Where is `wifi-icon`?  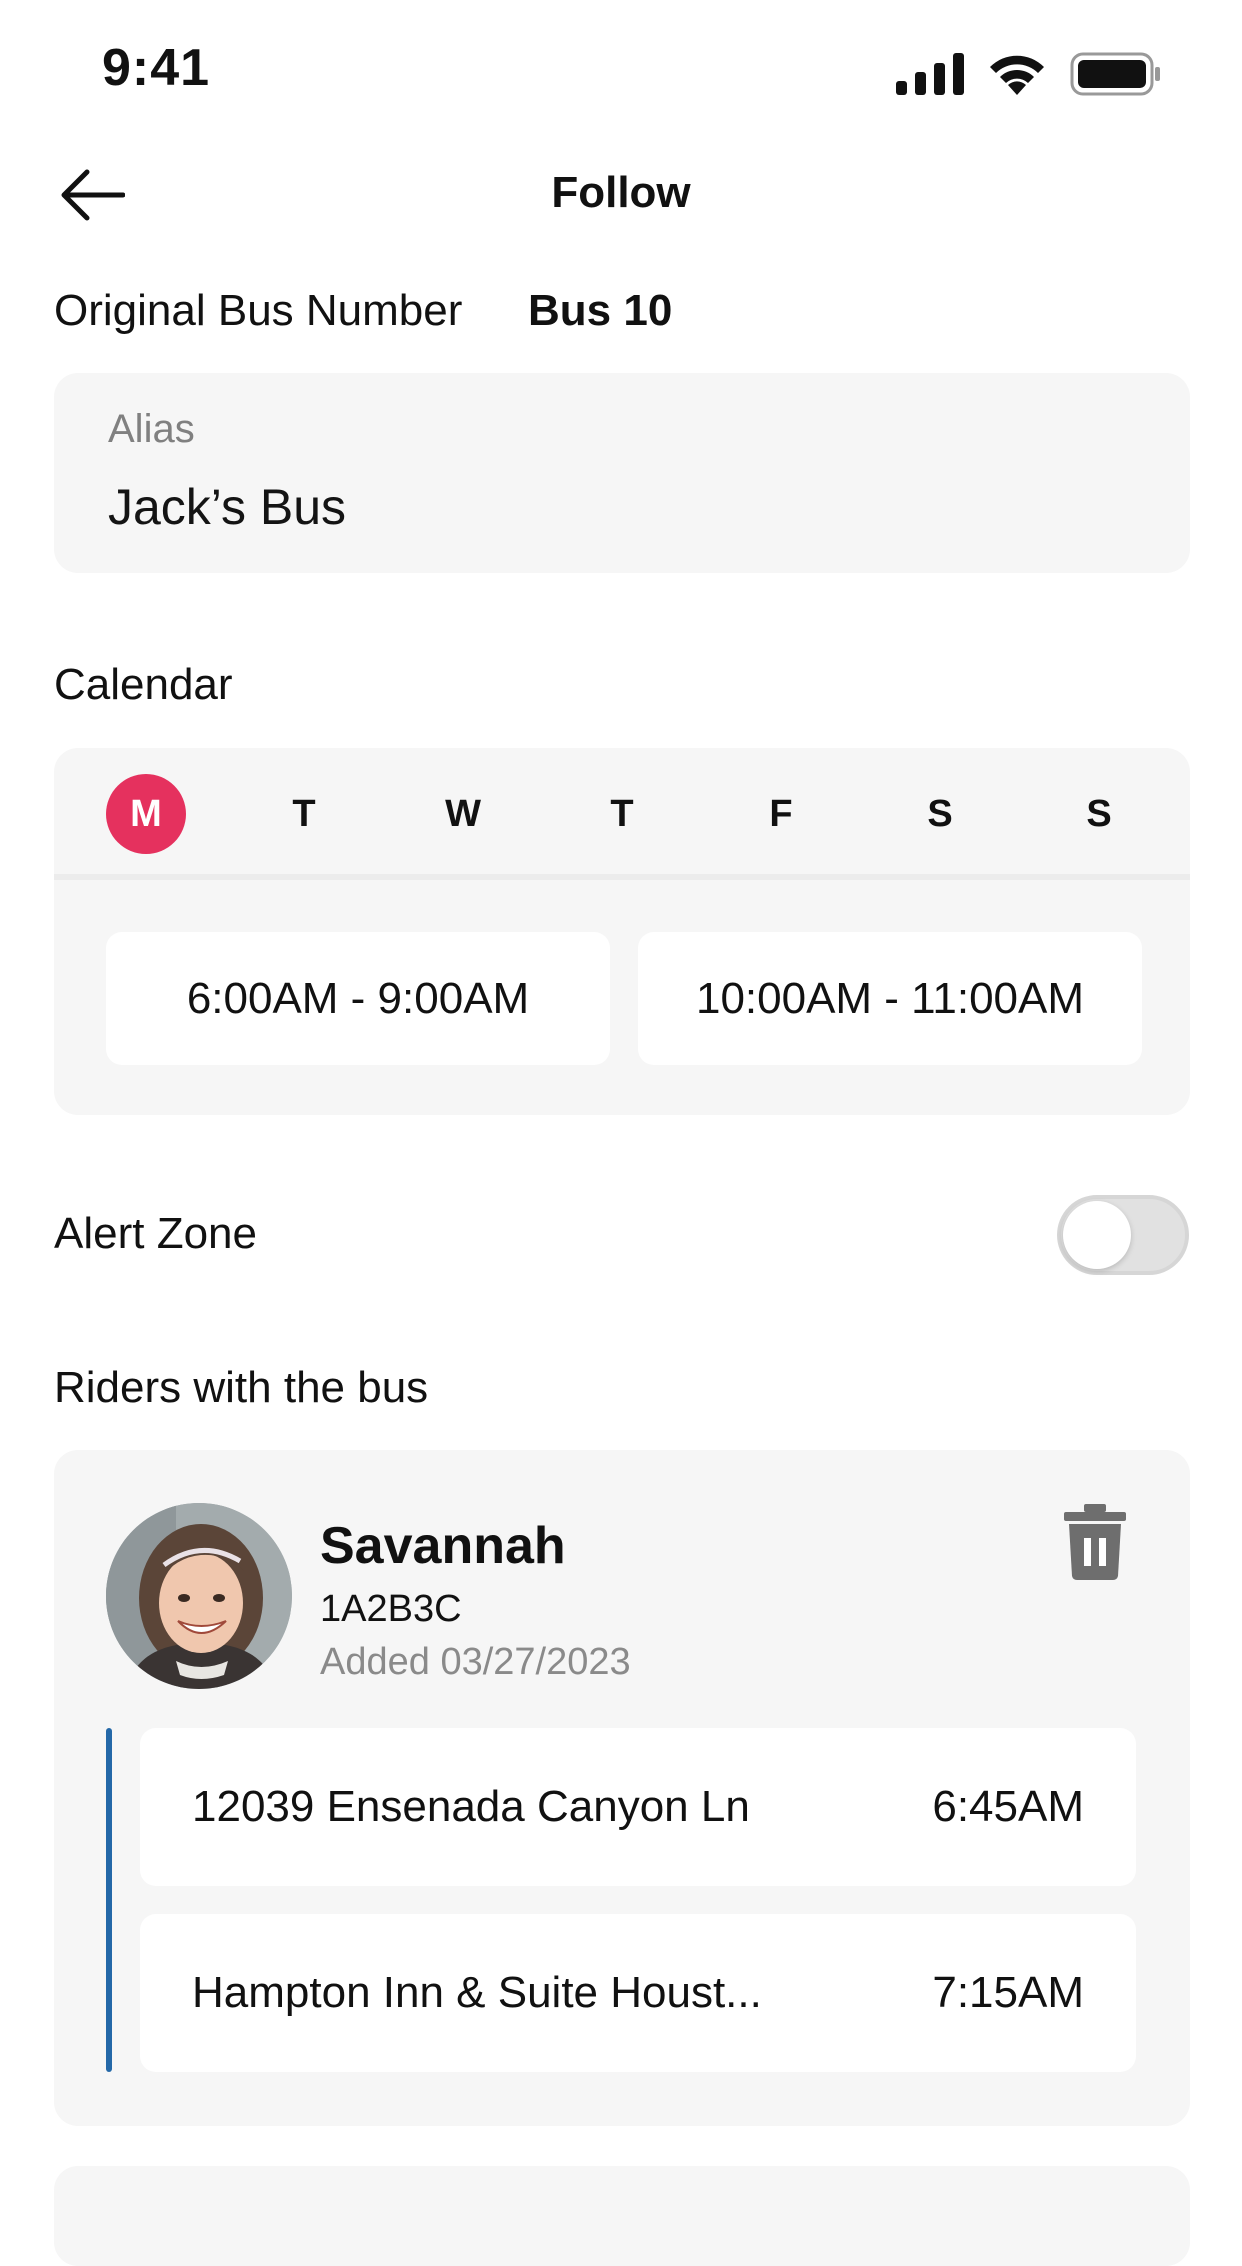 wifi-icon is located at coordinates (1017, 75).